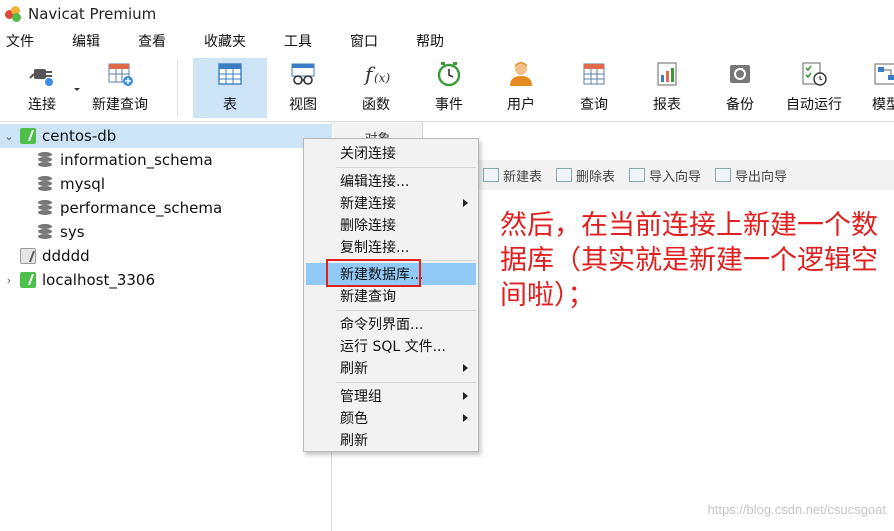  I want to click on toolbar-label: 连接, so click(42, 105).